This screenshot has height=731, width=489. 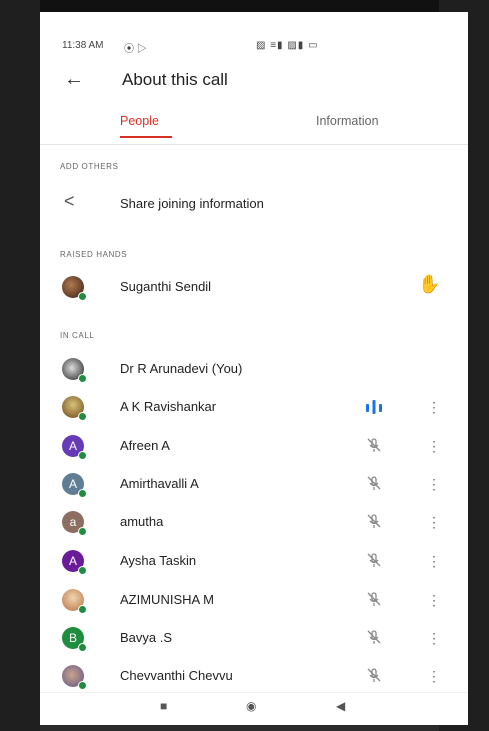 What do you see at coordinates (192, 203) in the screenshot?
I see `share-joining-info-label: Share joining information` at bounding box center [192, 203].